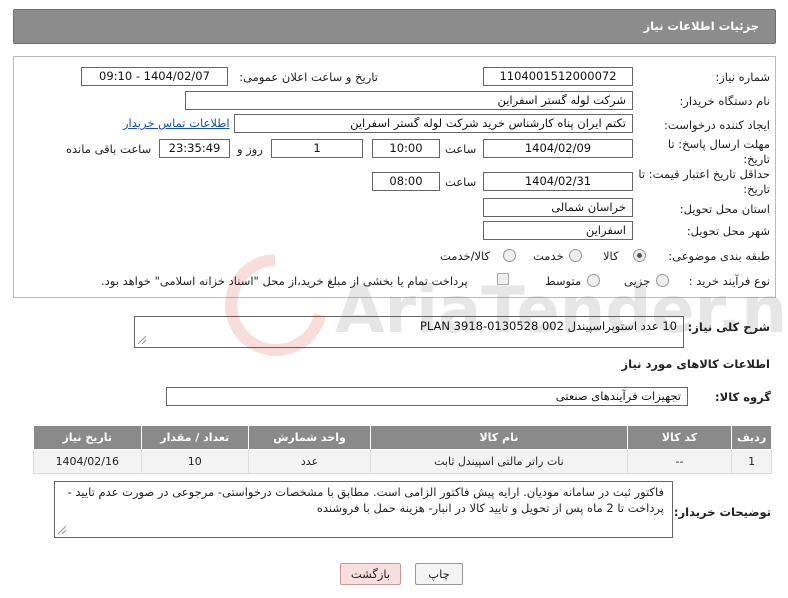  Describe the element at coordinates (724, 101) in the screenshot. I see `buyer-org-label: نام دستگاه خریدار:` at that location.